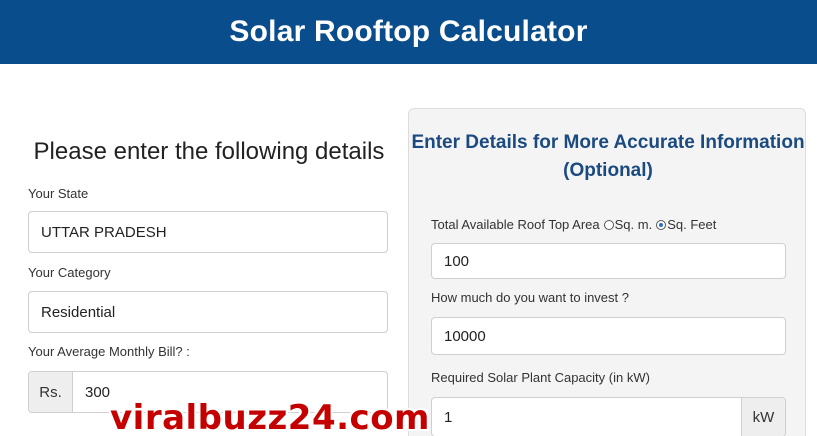  I want to click on currency-prefix: Rs., so click(51, 392).